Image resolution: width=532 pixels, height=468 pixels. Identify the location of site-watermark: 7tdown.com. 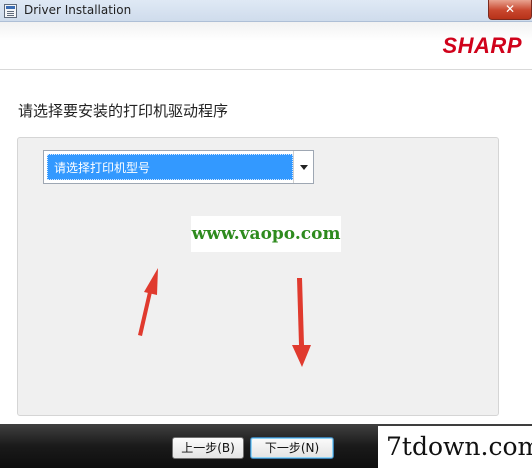
(455, 447).